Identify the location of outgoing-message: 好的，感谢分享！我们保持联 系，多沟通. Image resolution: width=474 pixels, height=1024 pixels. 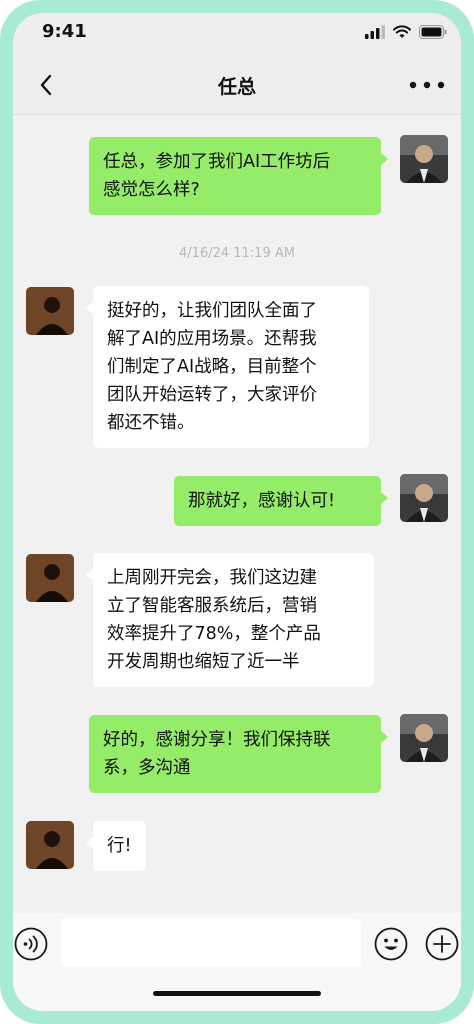
(238, 754).